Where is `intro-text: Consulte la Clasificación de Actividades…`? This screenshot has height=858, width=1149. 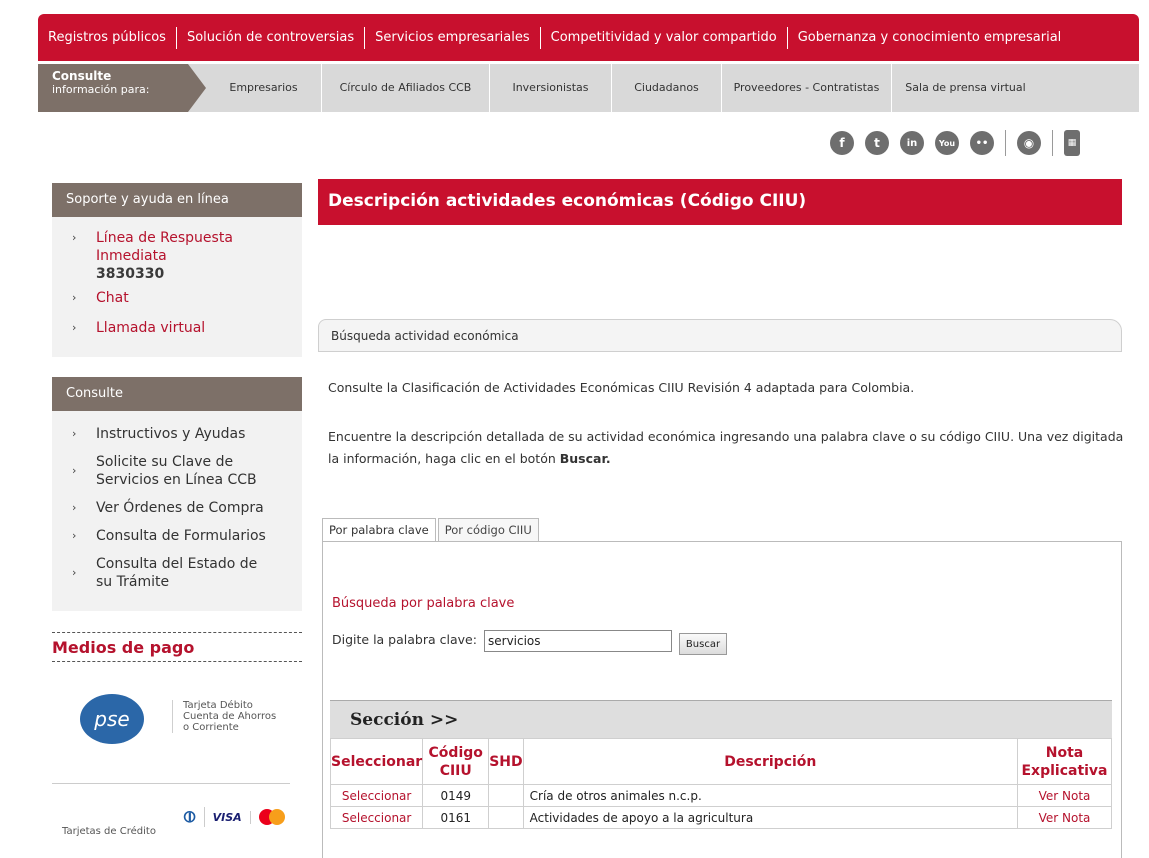
intro-text: Consulte la Clasificación de Actividades… is located at coordinates (621, 387).